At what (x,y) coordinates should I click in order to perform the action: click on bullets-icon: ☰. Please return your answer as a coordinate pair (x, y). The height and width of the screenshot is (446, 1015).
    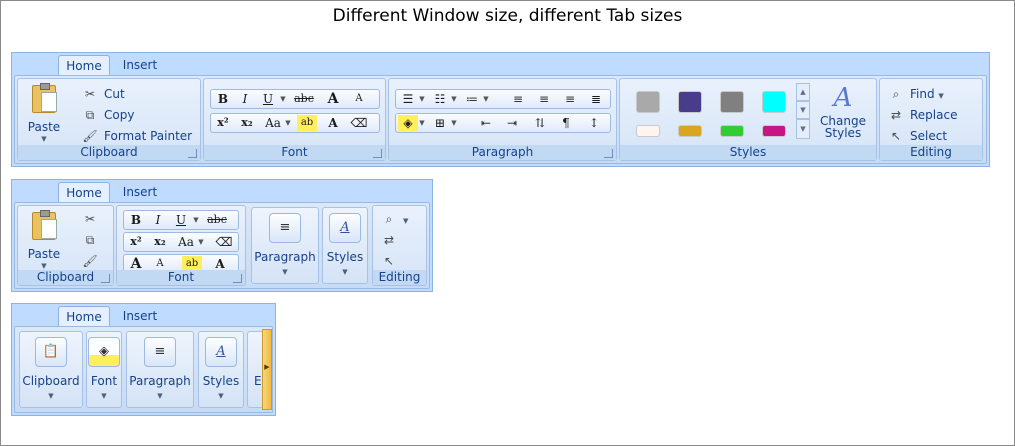
    Looking at the image, I should click on (408, 99).